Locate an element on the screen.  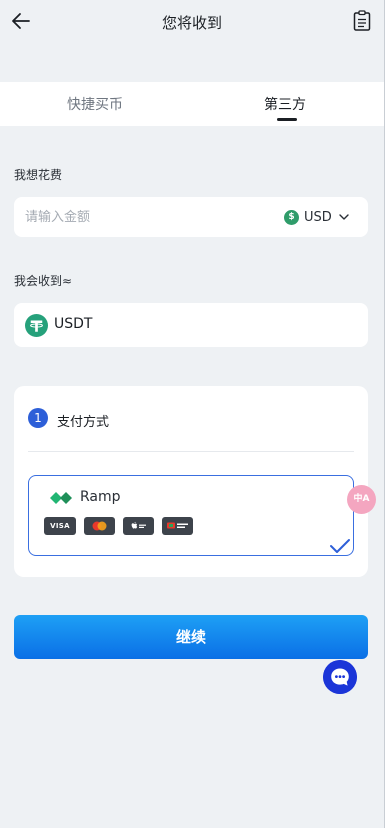
page-title: 您将收到 is located at coordinates (191, 23).